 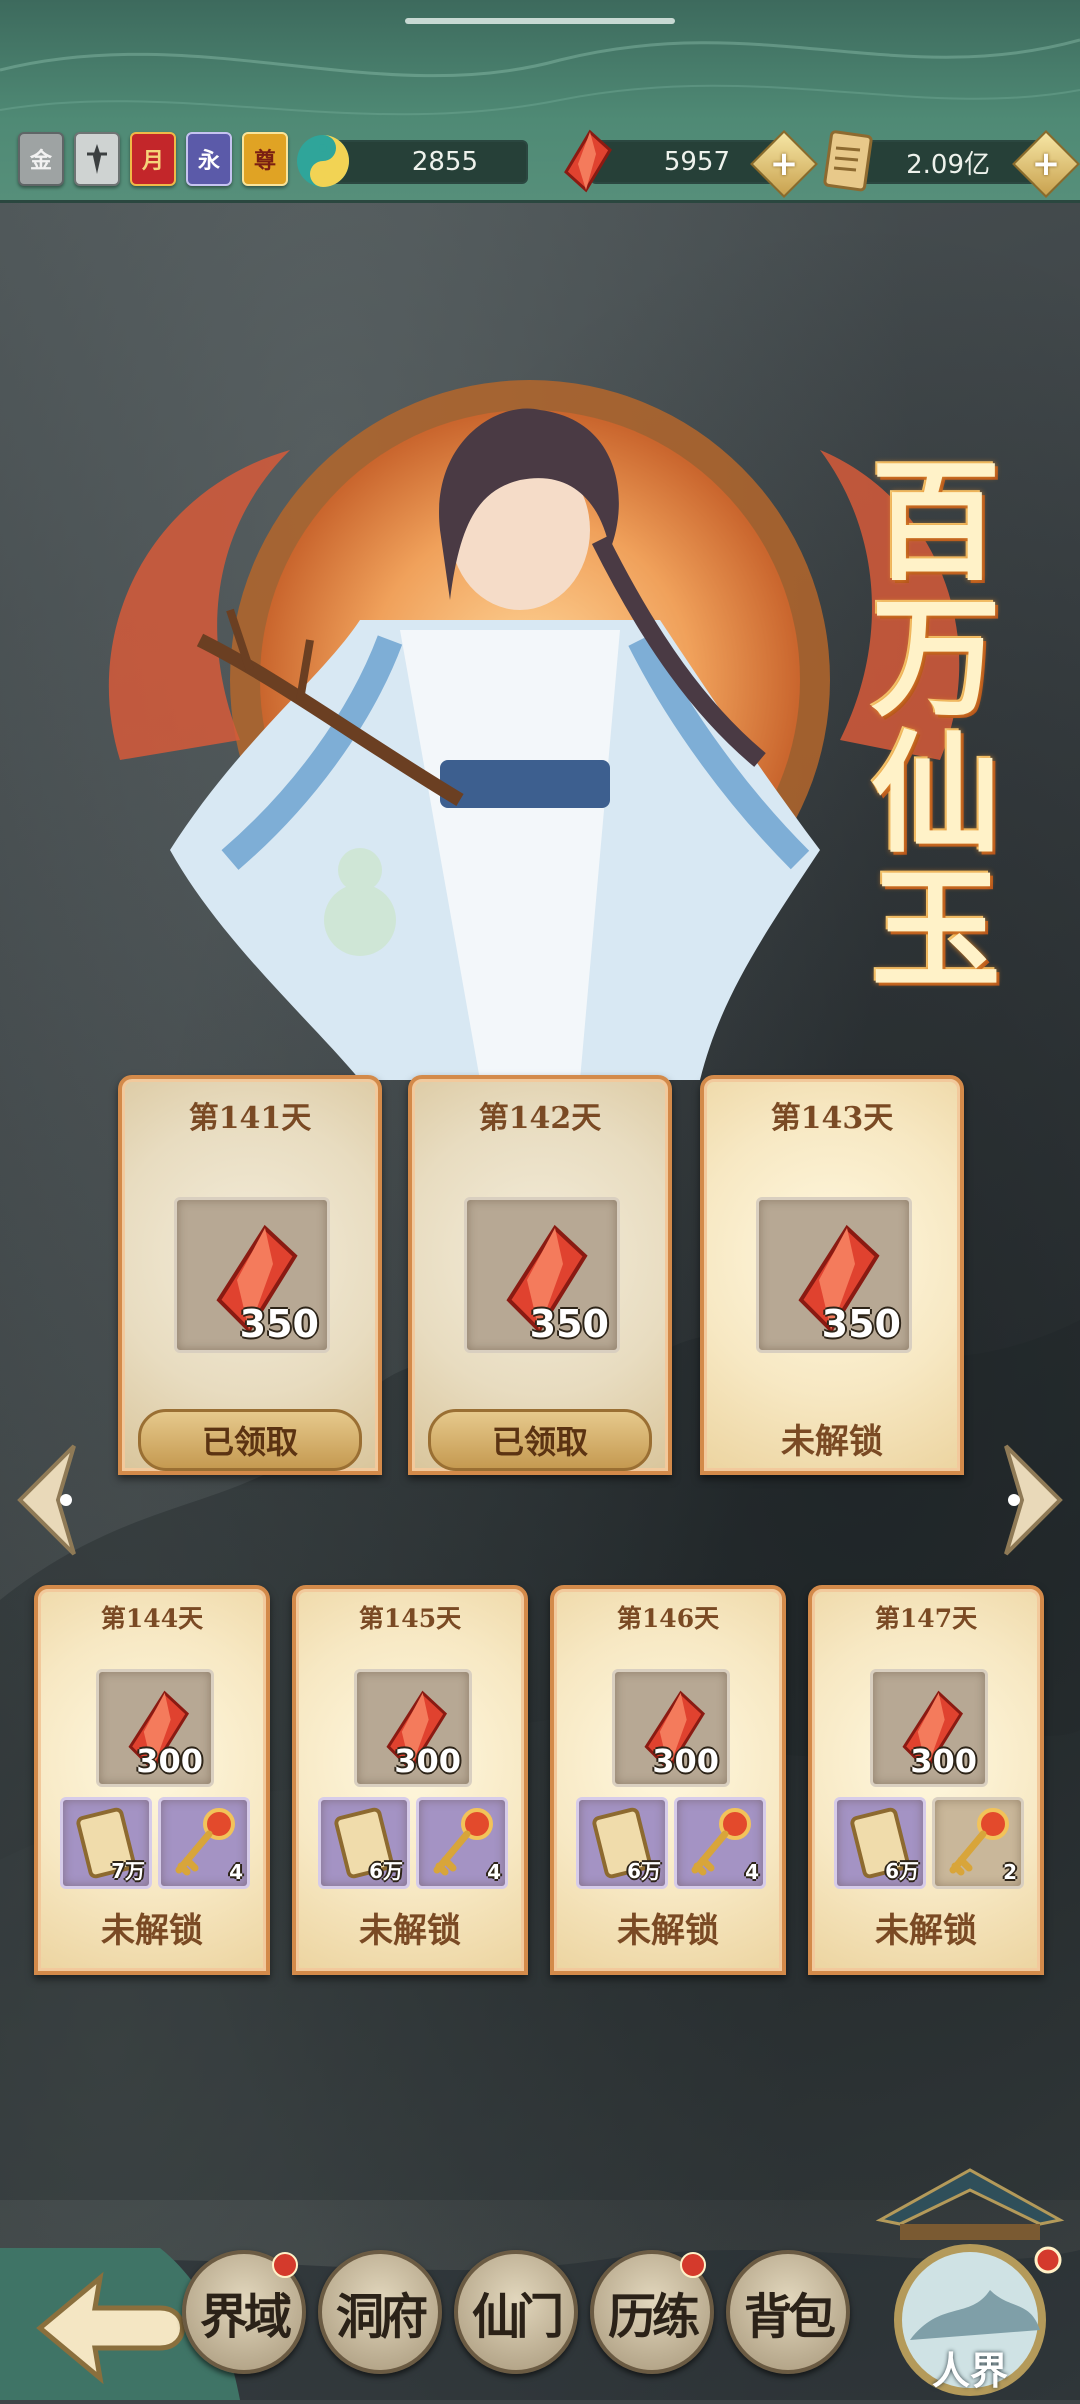 I want to click on reward-card-day-141: 第141天 350 已领取, so click(x=250, y=1275).